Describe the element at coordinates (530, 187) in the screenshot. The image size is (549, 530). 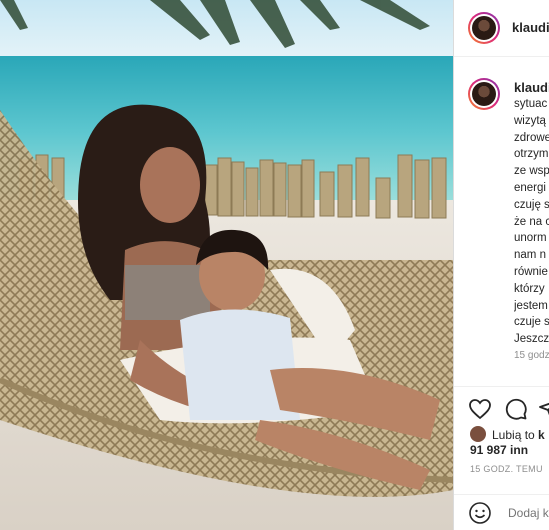
I see `caption-line: energi` at that location.